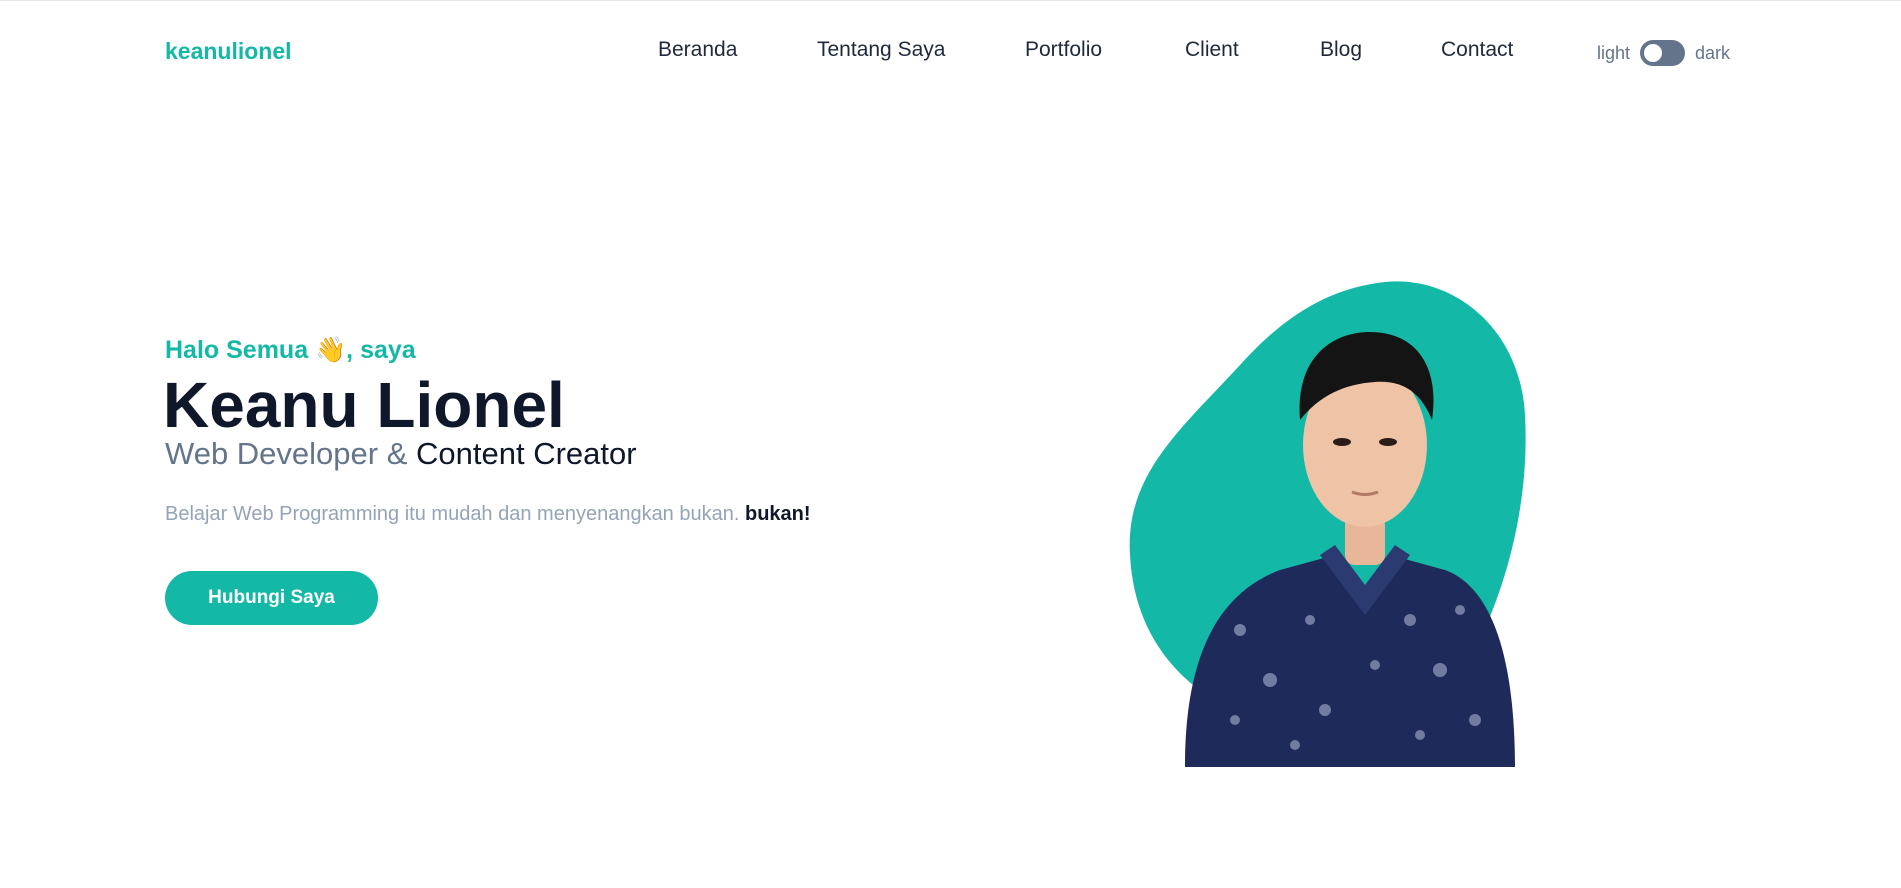 This screenshot has width=1901, height=888. Describe the element at coordinates (1063, 50) in the screenshot. I see `nav-item-portfolio: Portfolio` at that location.